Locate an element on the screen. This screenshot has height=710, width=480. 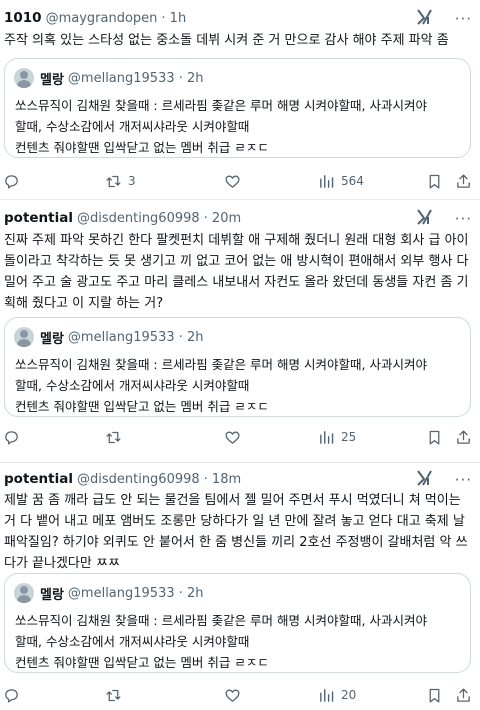
retweet-count: 3 is located at coordinates (132, 181).